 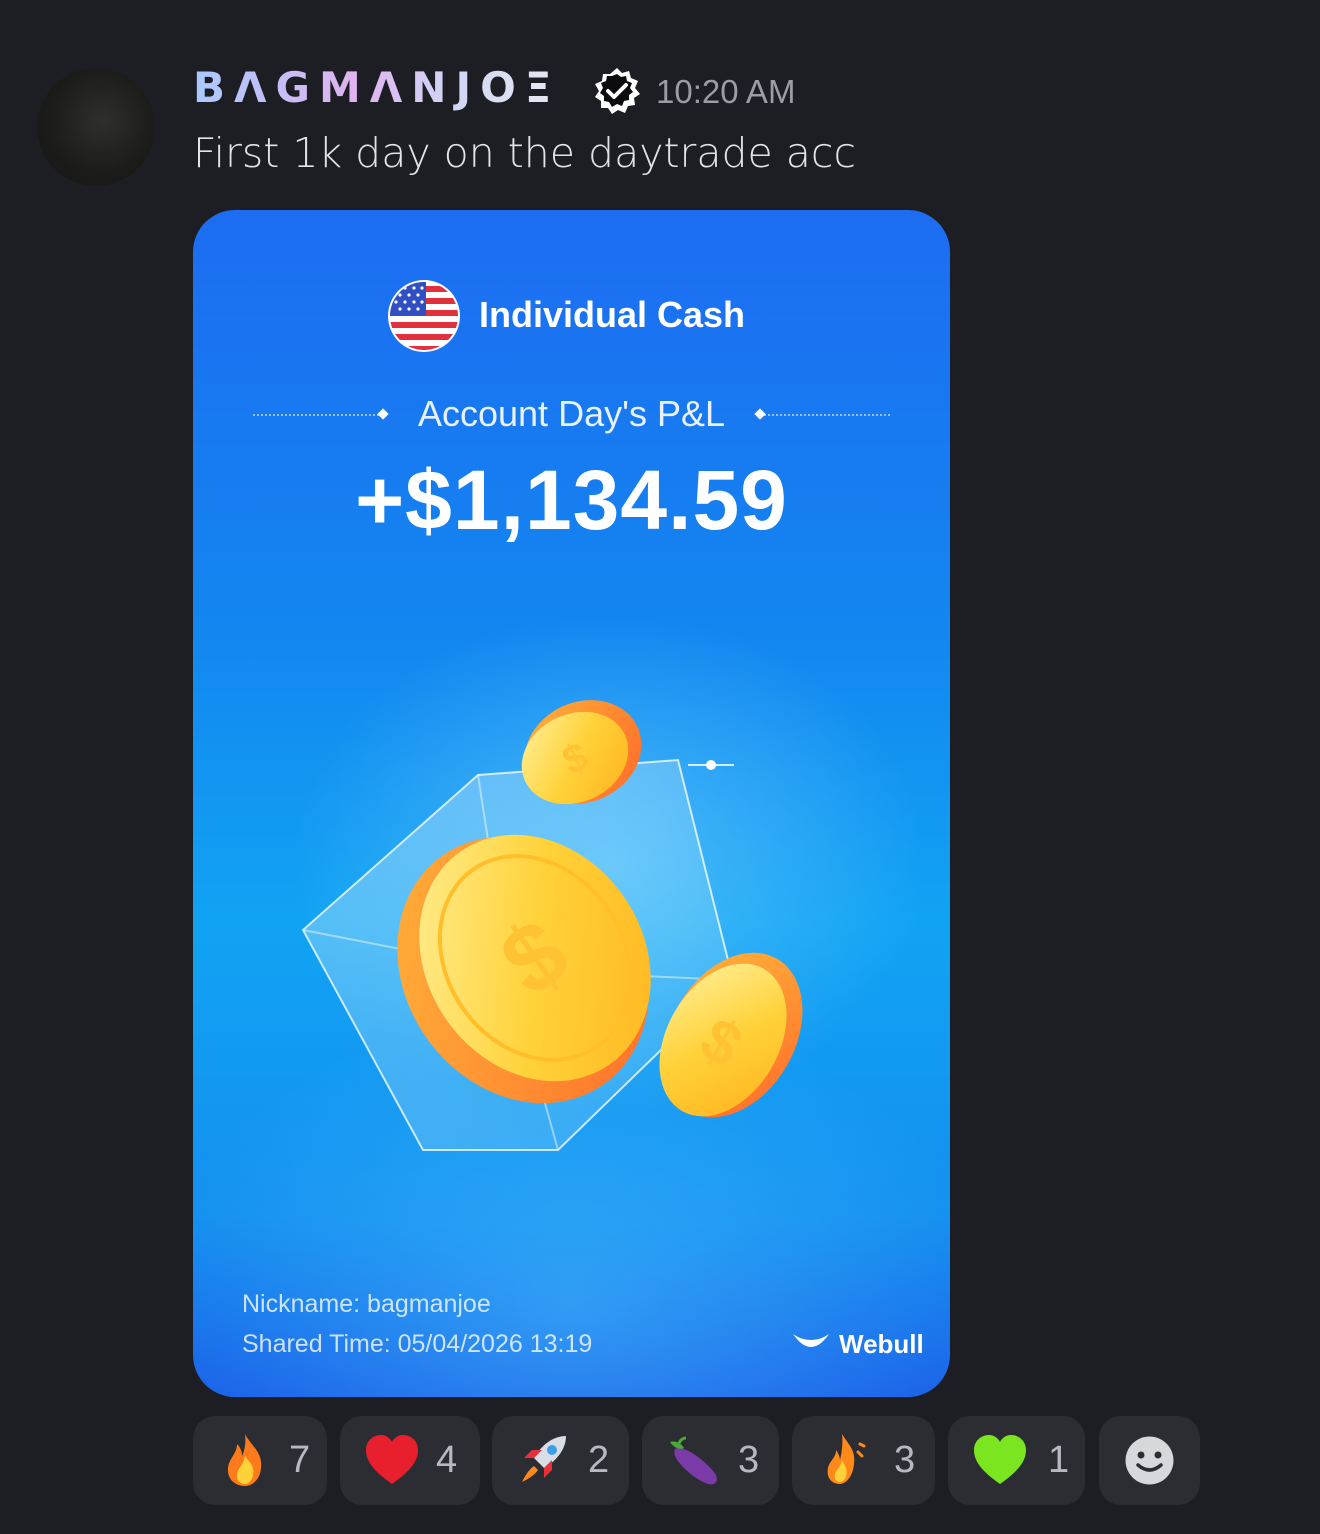 I want to click on reaction-count: 7, so click(x=300, y=1460).